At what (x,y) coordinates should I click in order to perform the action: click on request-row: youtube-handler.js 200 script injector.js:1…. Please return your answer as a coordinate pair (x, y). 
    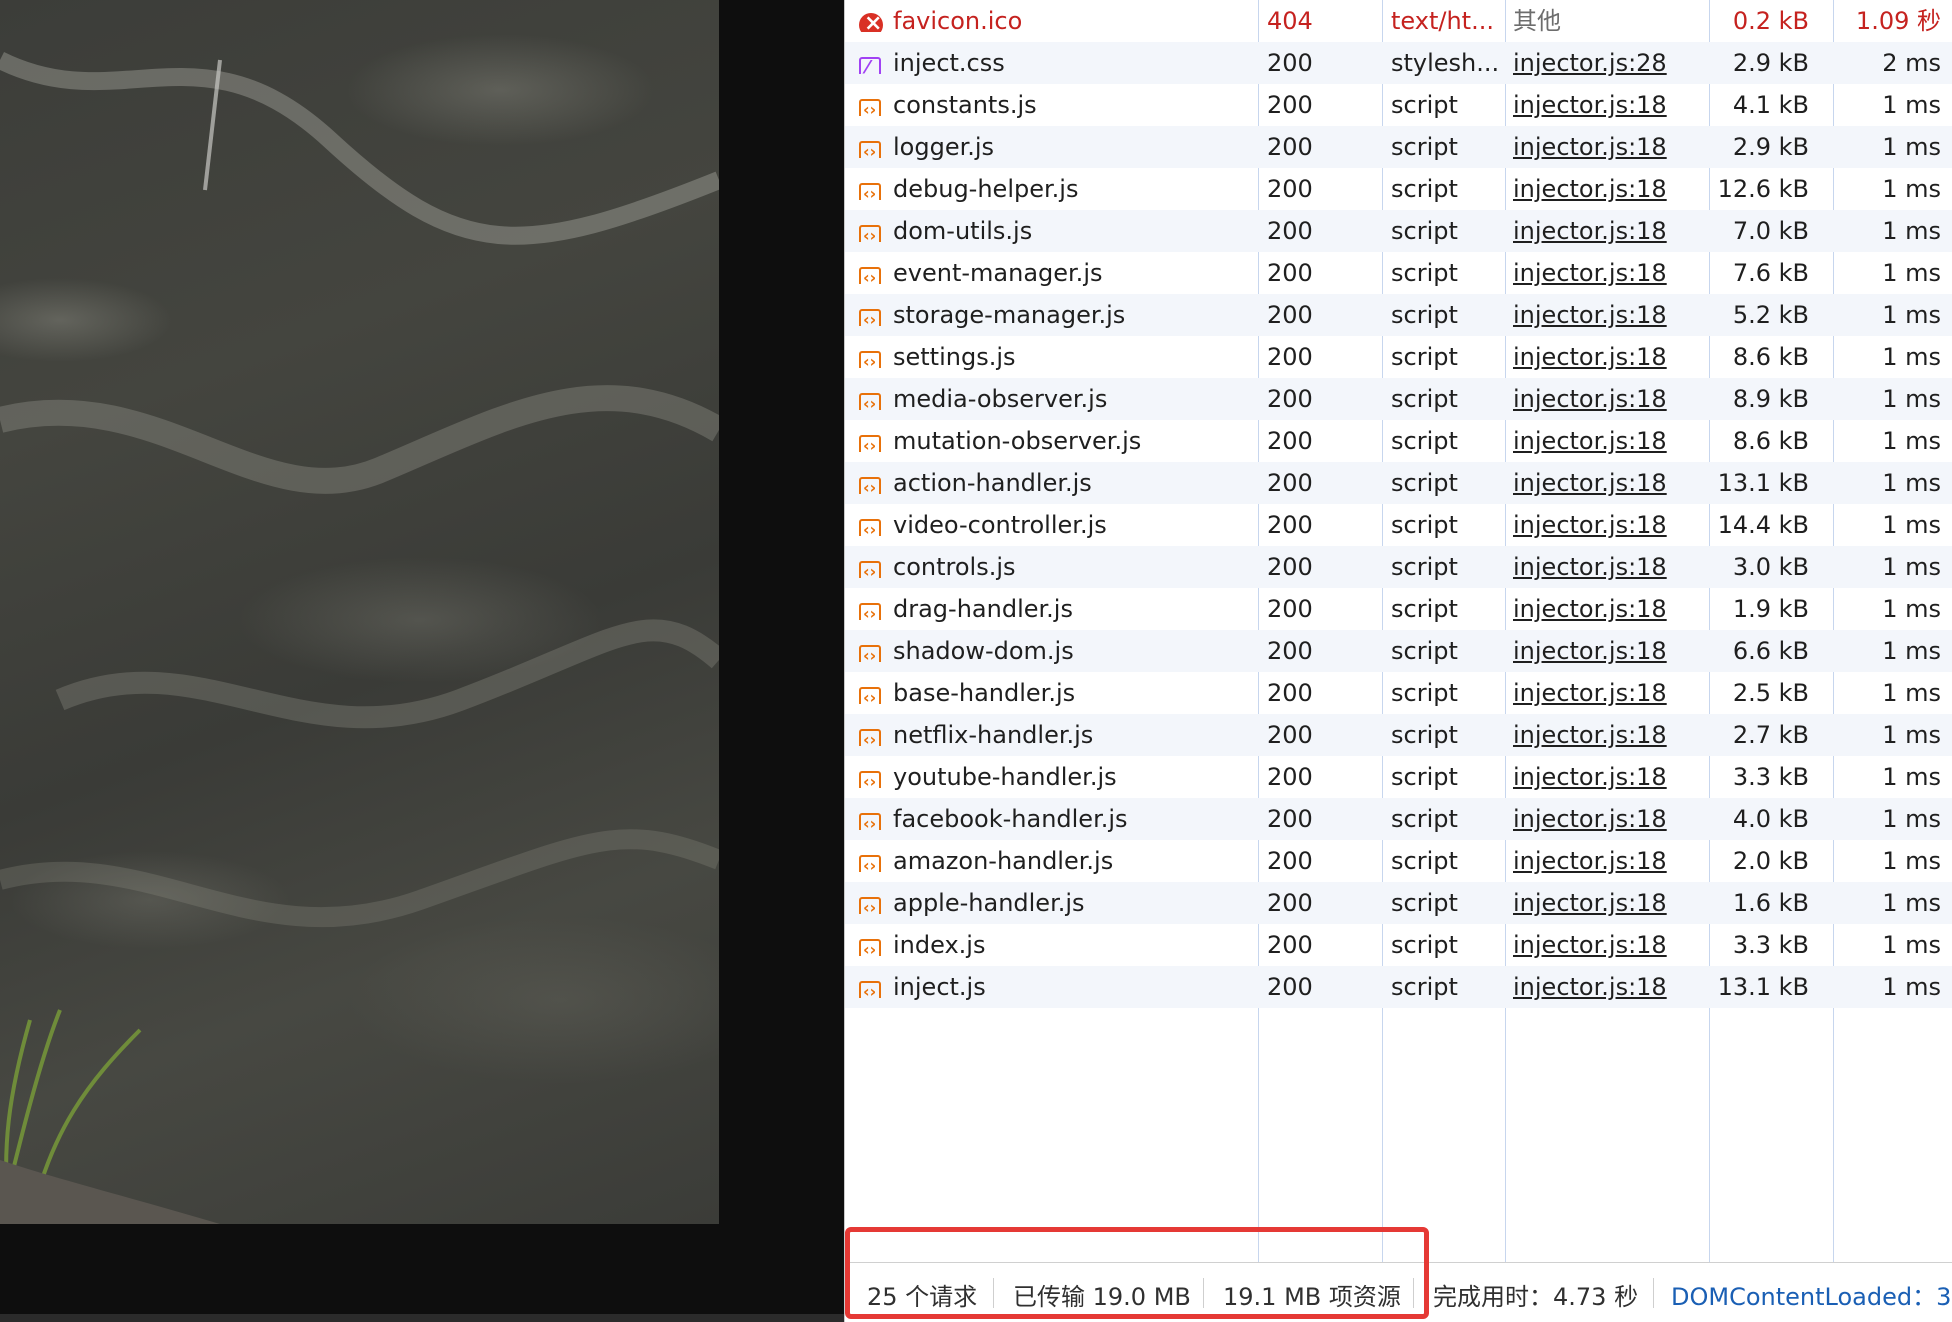
    Looking at the image, I should click on (1398, 777).